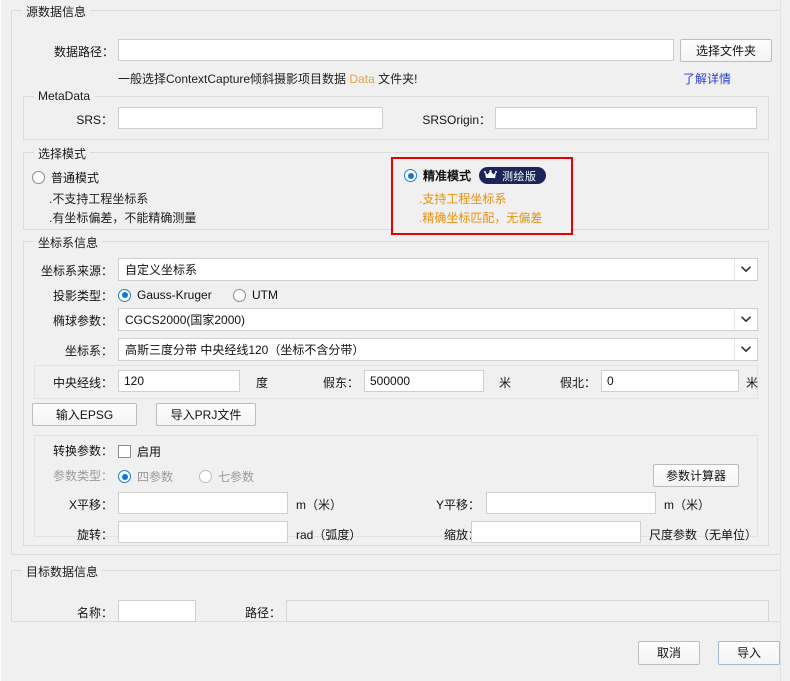 The width and height of the screenshot is (790, 681). Describe the element at coordinates (461, 535) in the screenshot. I see `scale-label: 缩放：` at that location.